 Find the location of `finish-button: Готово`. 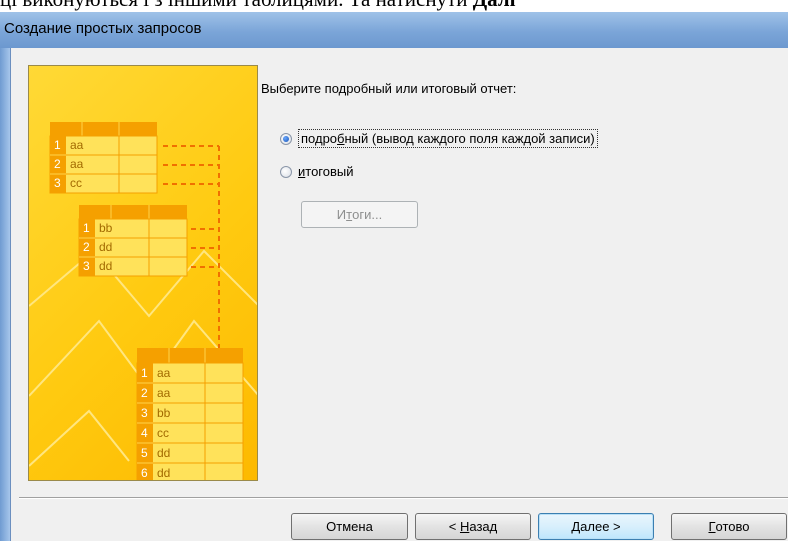

finish-button: Готово is located at coordinates (729, 526).